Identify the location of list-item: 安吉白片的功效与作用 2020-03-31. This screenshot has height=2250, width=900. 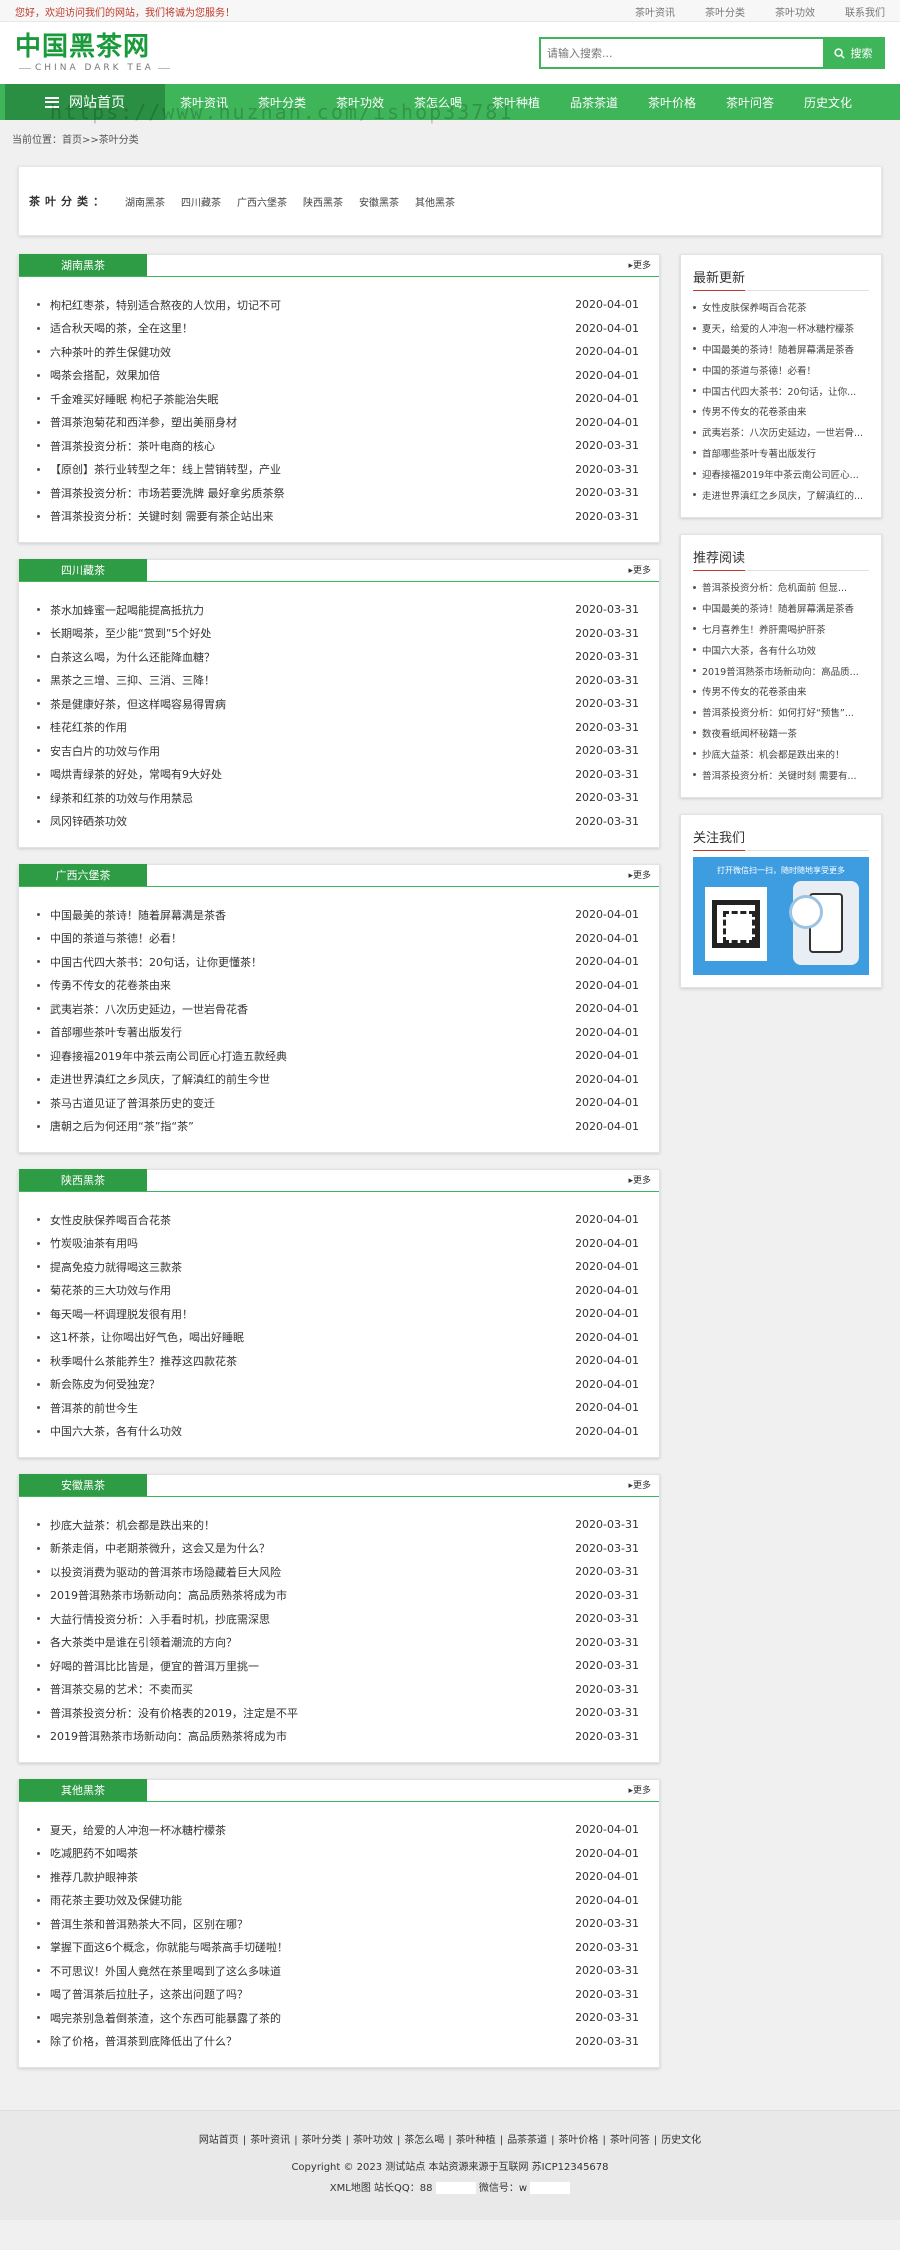
(339, 751).